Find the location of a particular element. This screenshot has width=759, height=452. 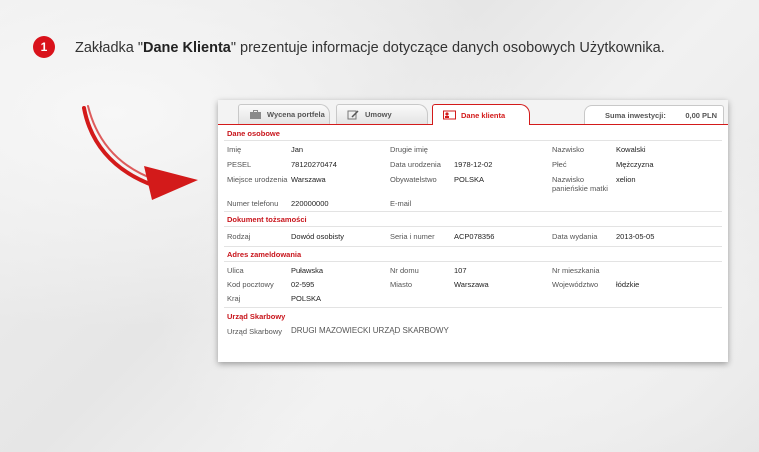

tab-client-data: Dane klienta is located at coordinates (481, 114).